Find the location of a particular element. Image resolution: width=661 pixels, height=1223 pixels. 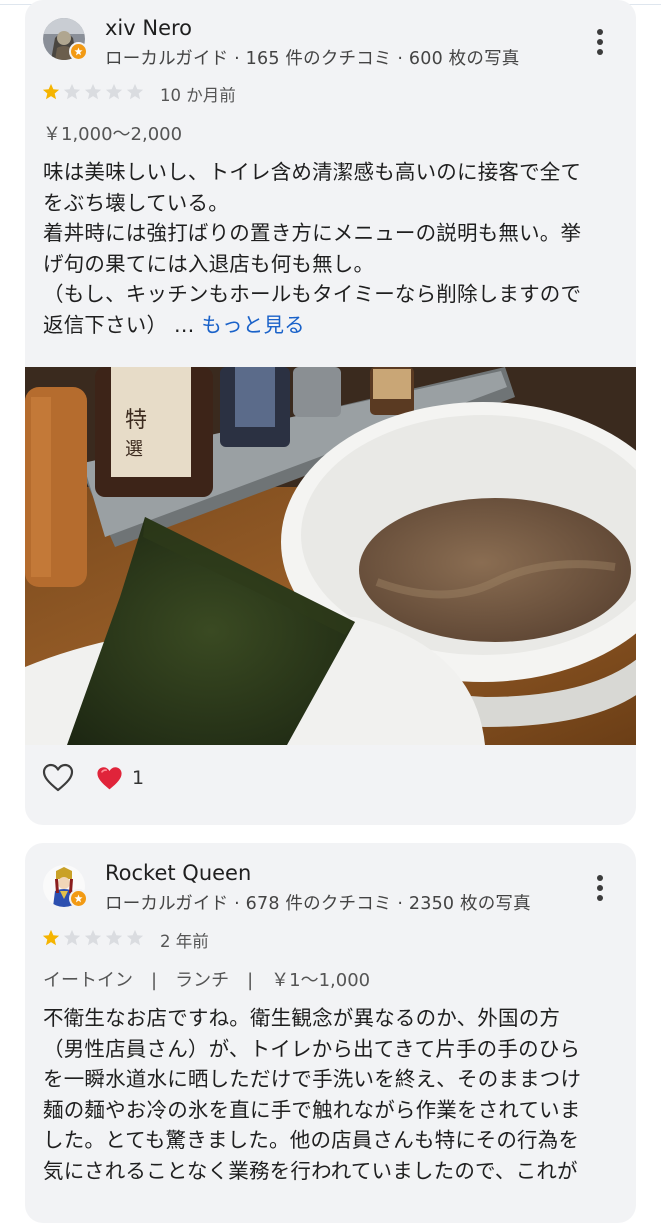

like-outline-icon is located at coordinates (58, 778).